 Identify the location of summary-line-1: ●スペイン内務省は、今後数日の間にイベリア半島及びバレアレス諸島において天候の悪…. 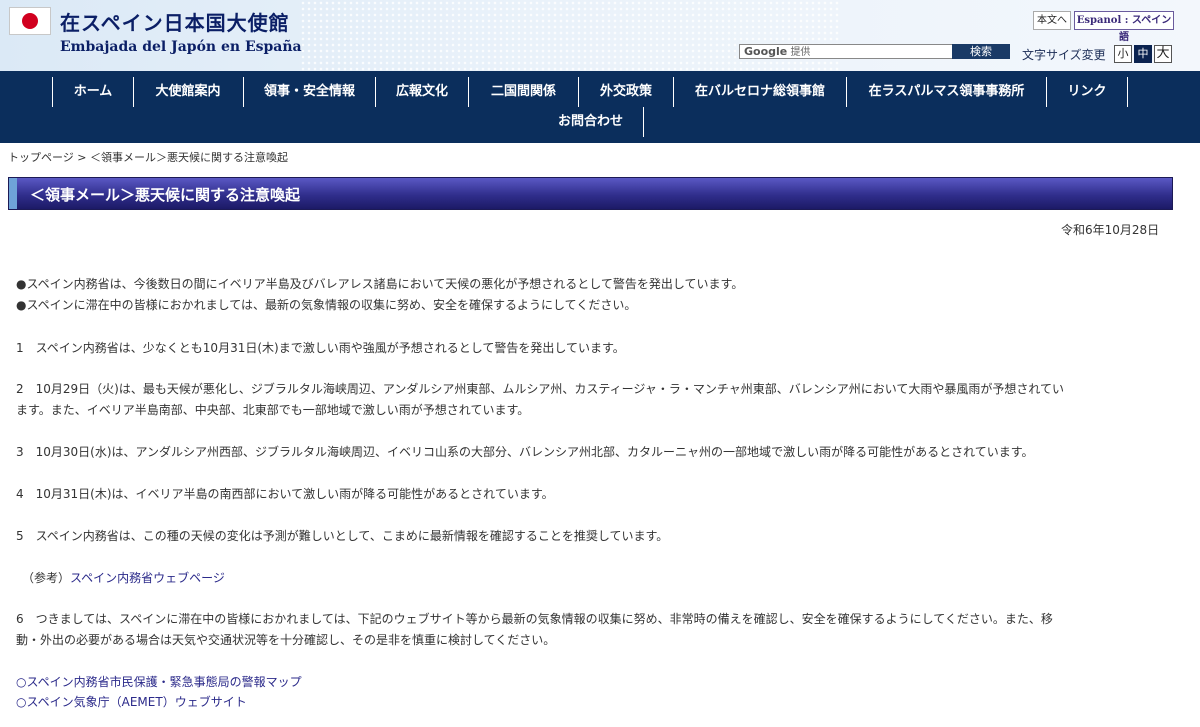
(380, 284).